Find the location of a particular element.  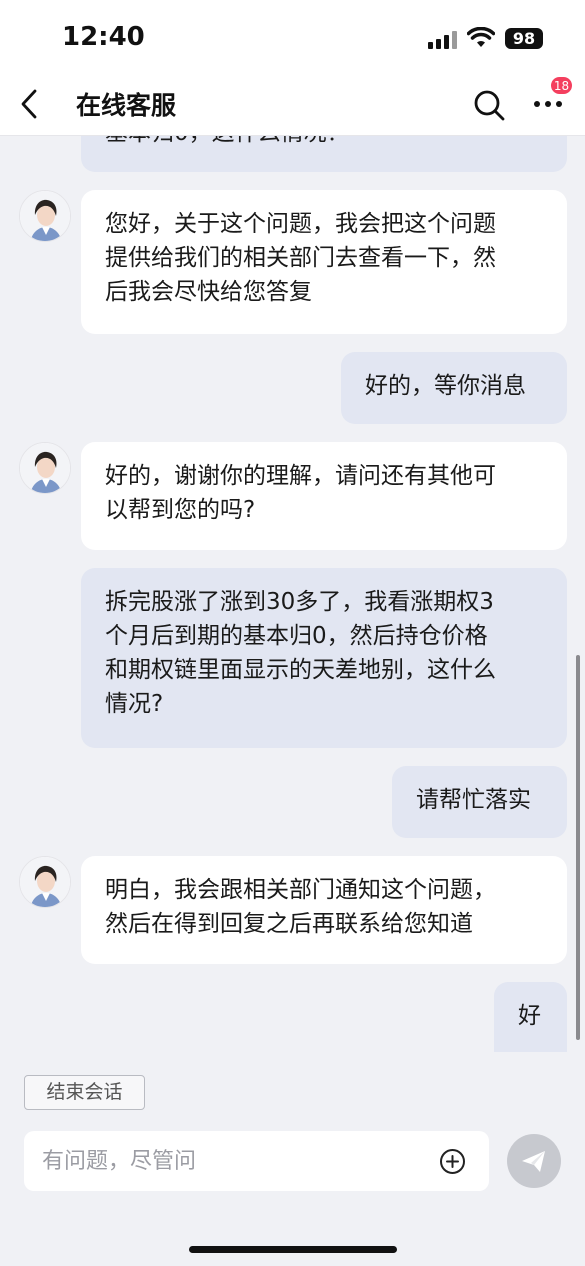

message-text: 好 is located at coordinates (529, 1016).